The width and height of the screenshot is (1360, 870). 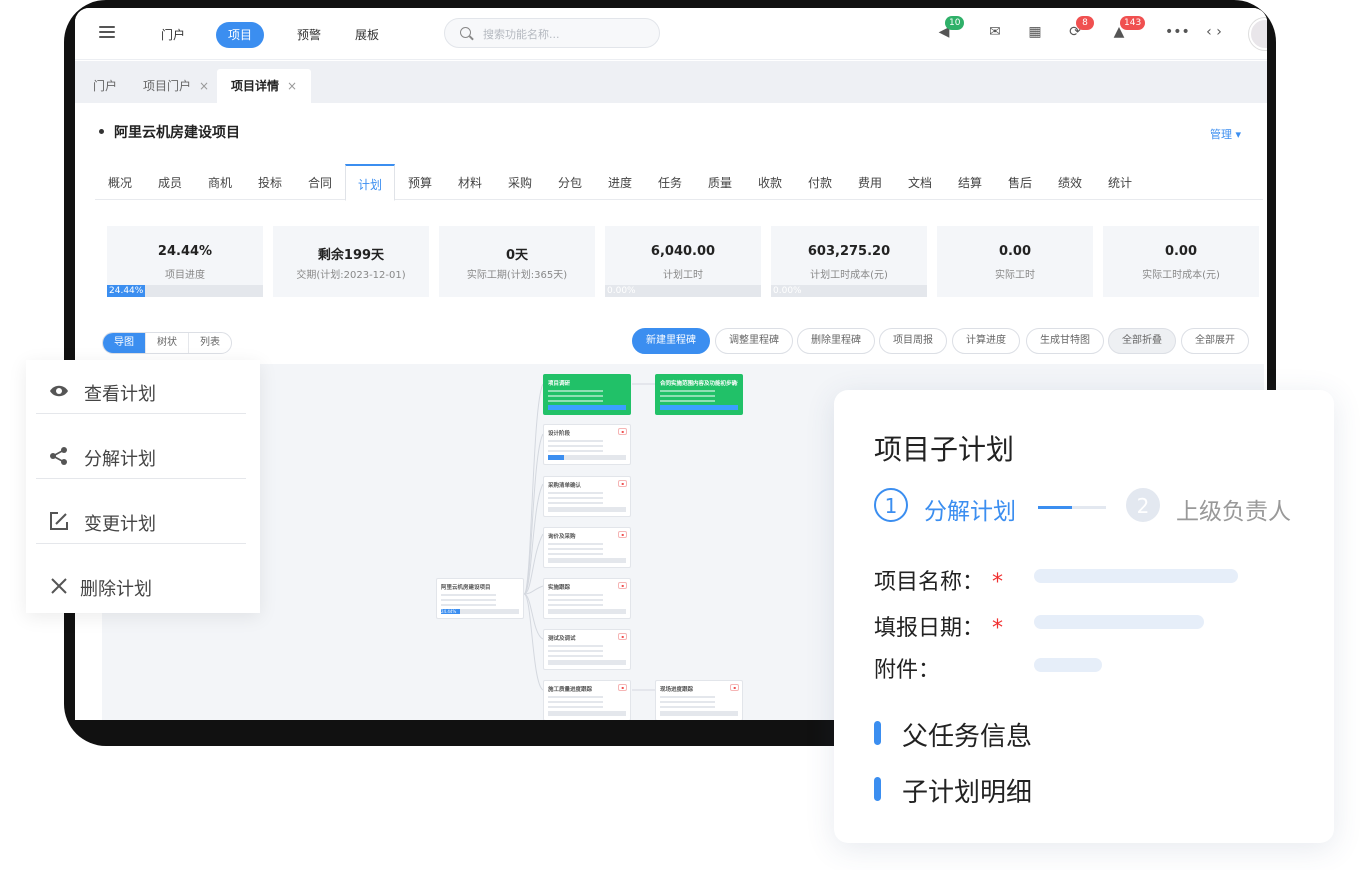 I want to click on stat-label: 项目进度, so click(x=185, y=275).